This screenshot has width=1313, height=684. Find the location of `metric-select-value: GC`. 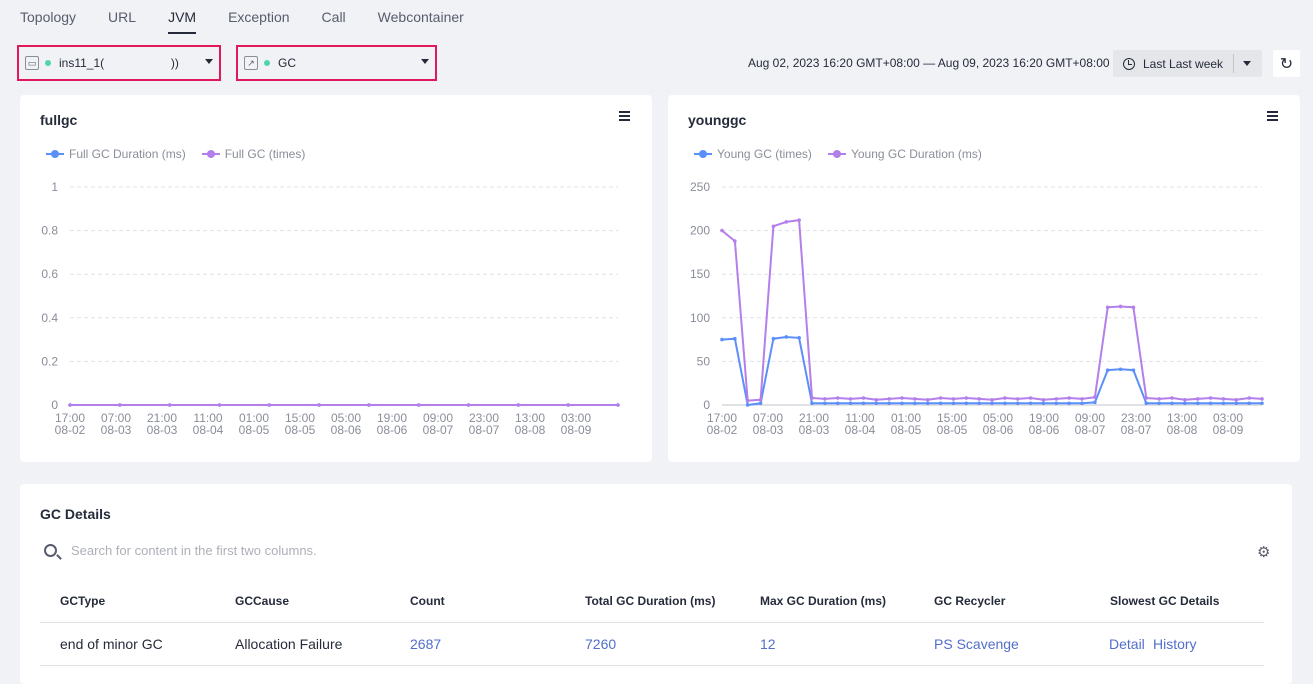

metric-select-value: GC is located at coordinates (287, 63).